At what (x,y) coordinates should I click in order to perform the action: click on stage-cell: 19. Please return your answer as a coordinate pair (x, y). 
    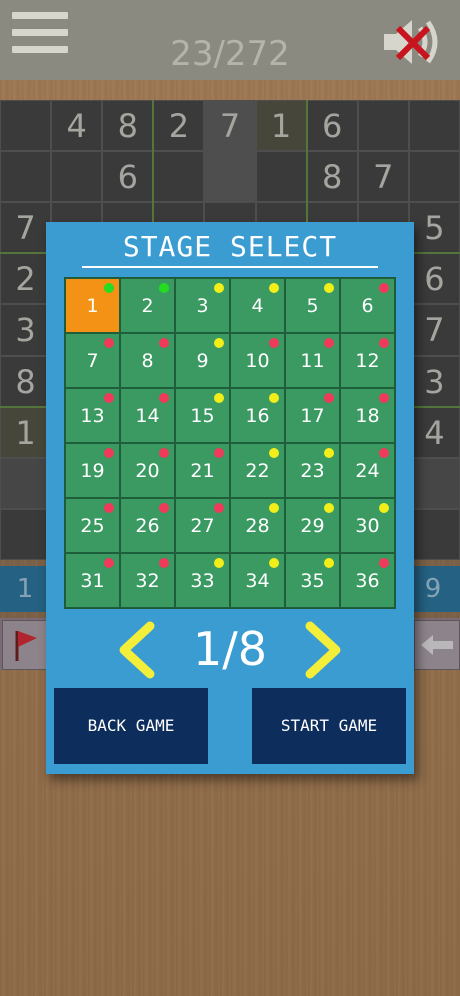
    Looking at the image, I should click on (92, 470).